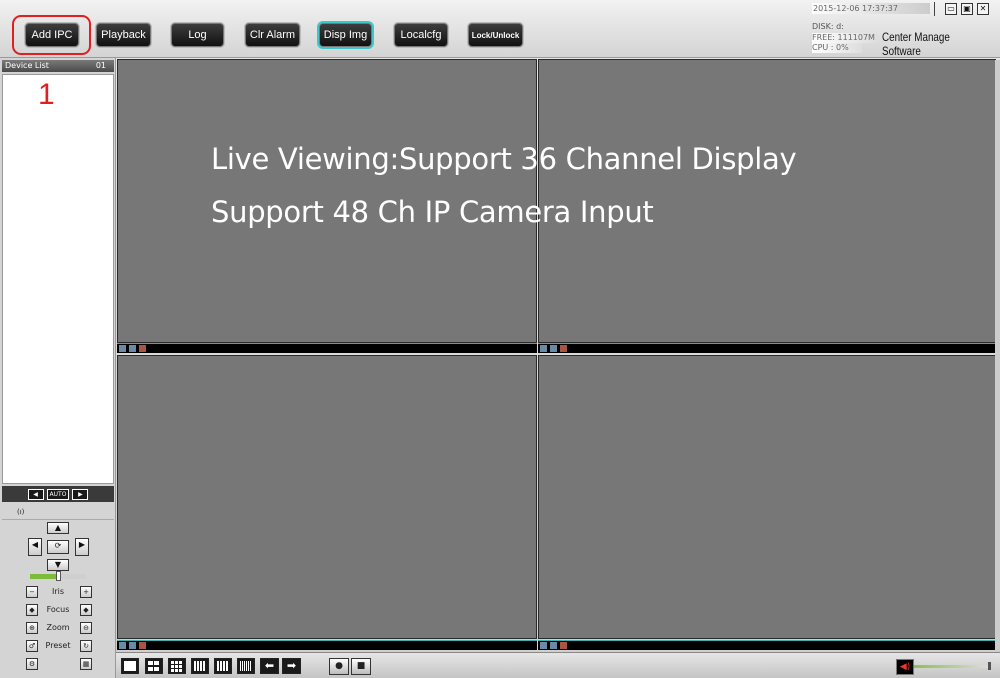  Describe the element at coordinates (871, 8) in the screenshot. I see `datetime-display: 2015-12-06 17:37:37` at that location.